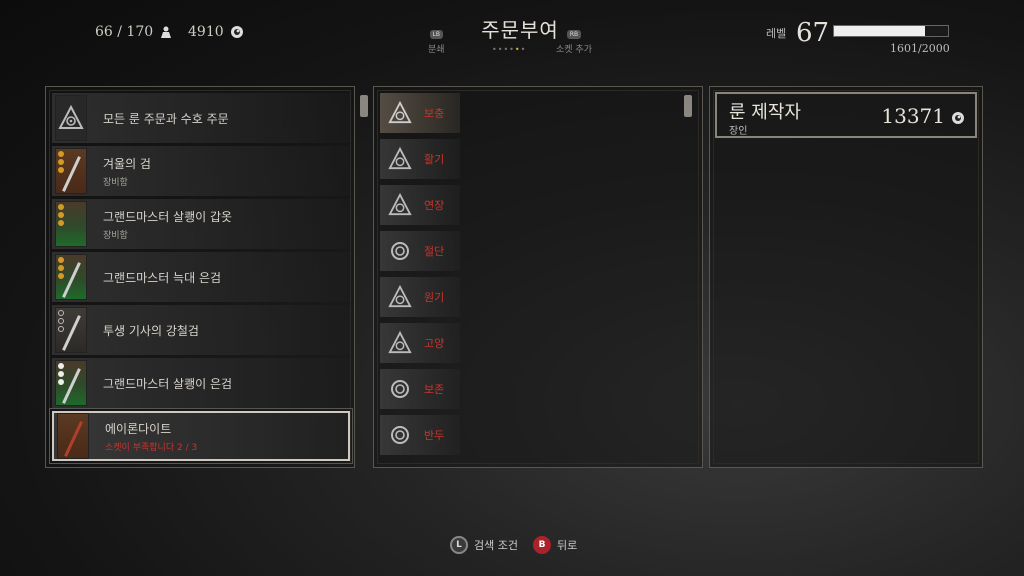 The width and height of the screenshot is (1024, 576). Describe the element at coordinates (434, 159) in the screenshot. I see `enchant-name: 활기` at that location.